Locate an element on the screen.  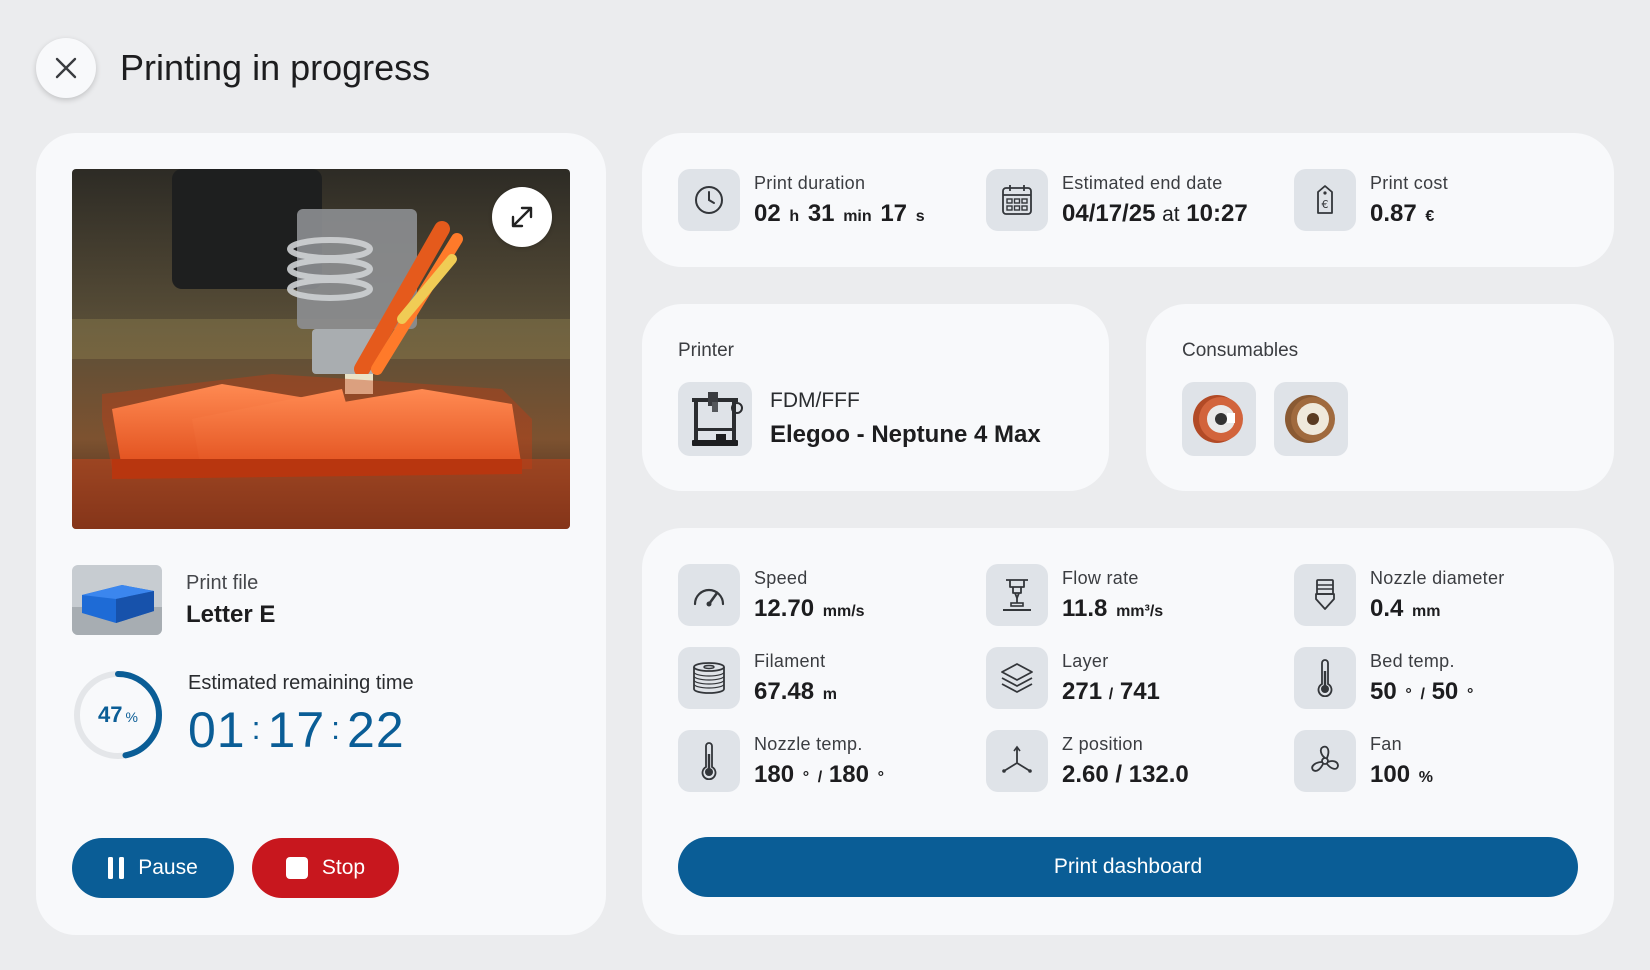
page-title: Printing in progress is located at coordinates (275, 67).